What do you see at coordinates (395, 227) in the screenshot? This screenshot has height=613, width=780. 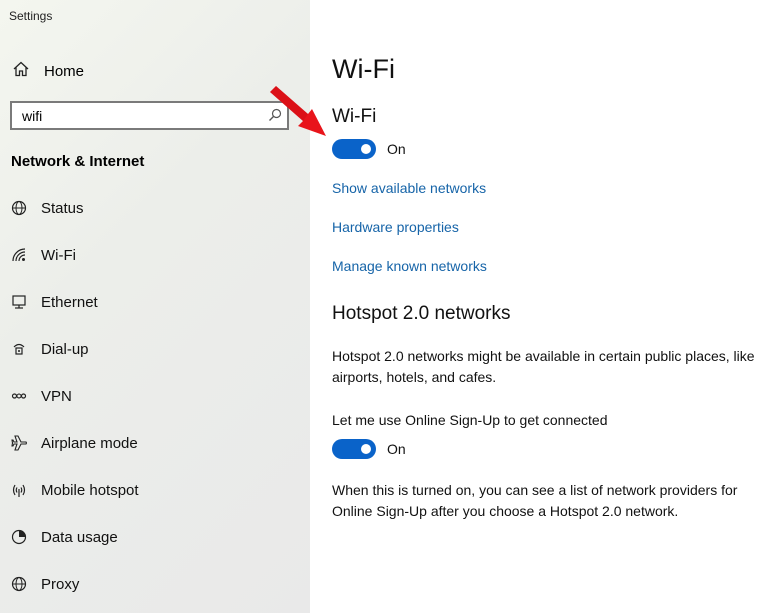 I see `hardware-properties-link: Hardware properties` at bounding box center [395, 227].